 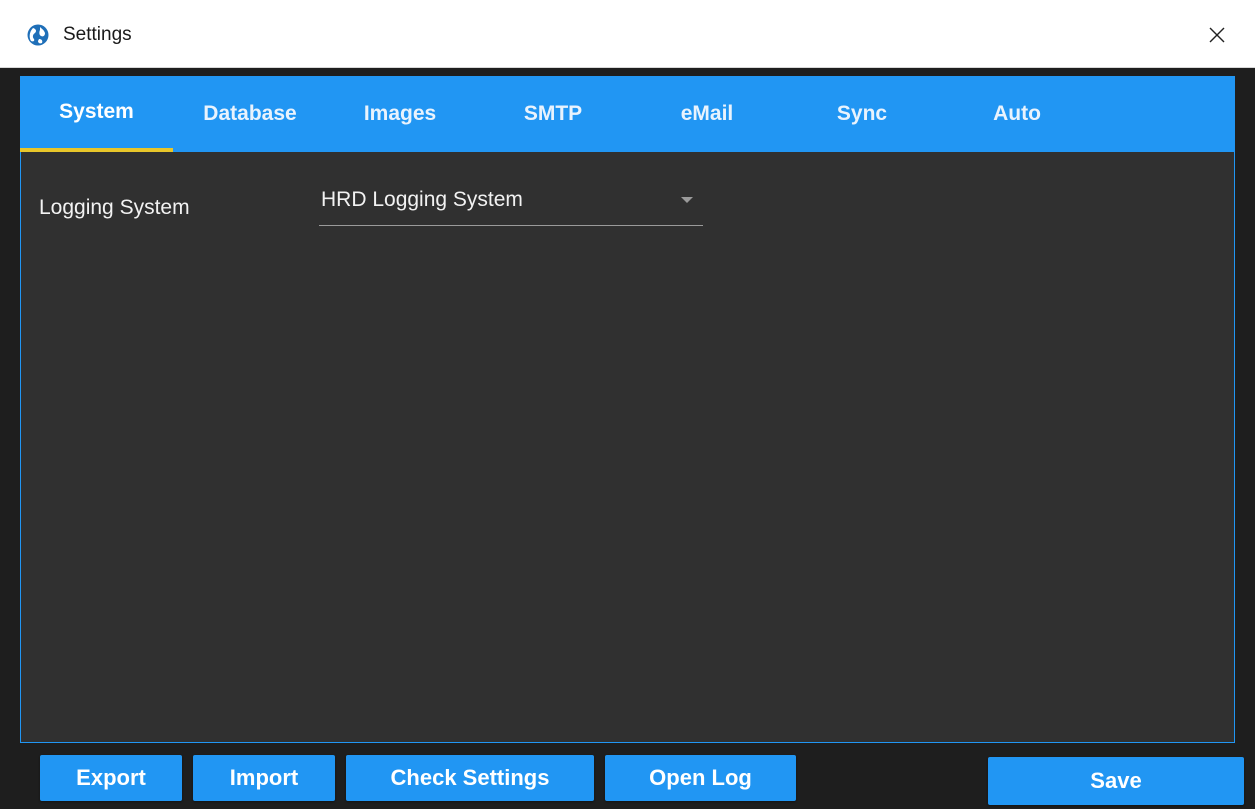 What do you see at coordinates (627, 34) in the screenshot?
I see `title-bar: Settings` at bounding box center [627, 34].